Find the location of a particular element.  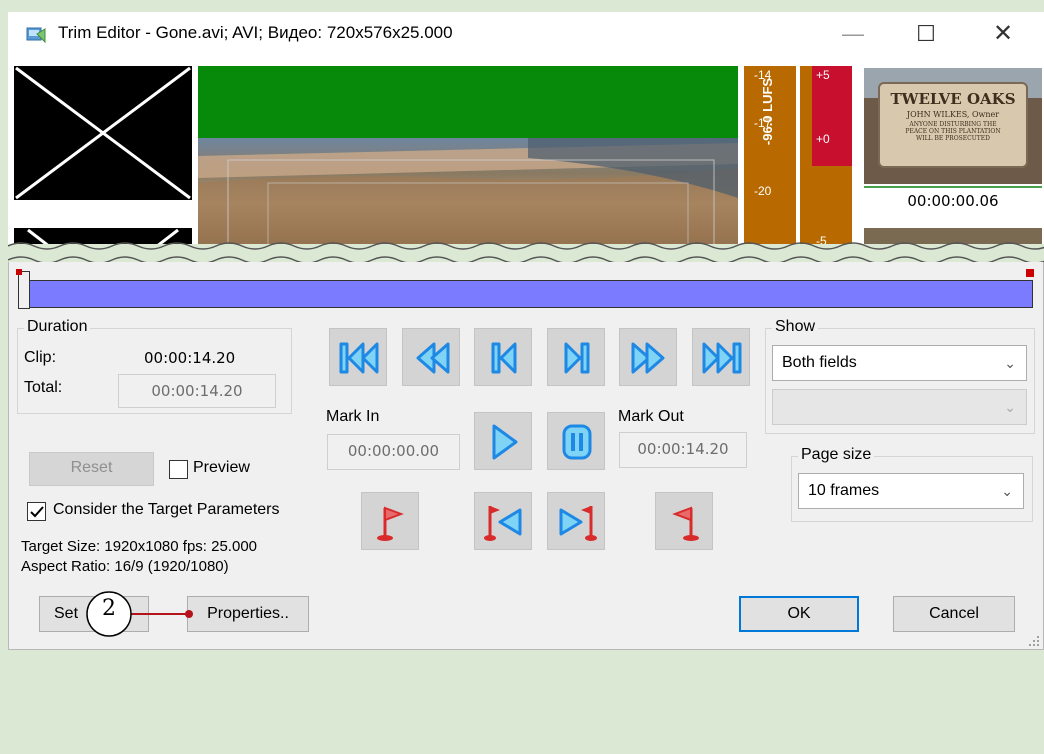

preview-green-area is located at coordinates (468, 102).